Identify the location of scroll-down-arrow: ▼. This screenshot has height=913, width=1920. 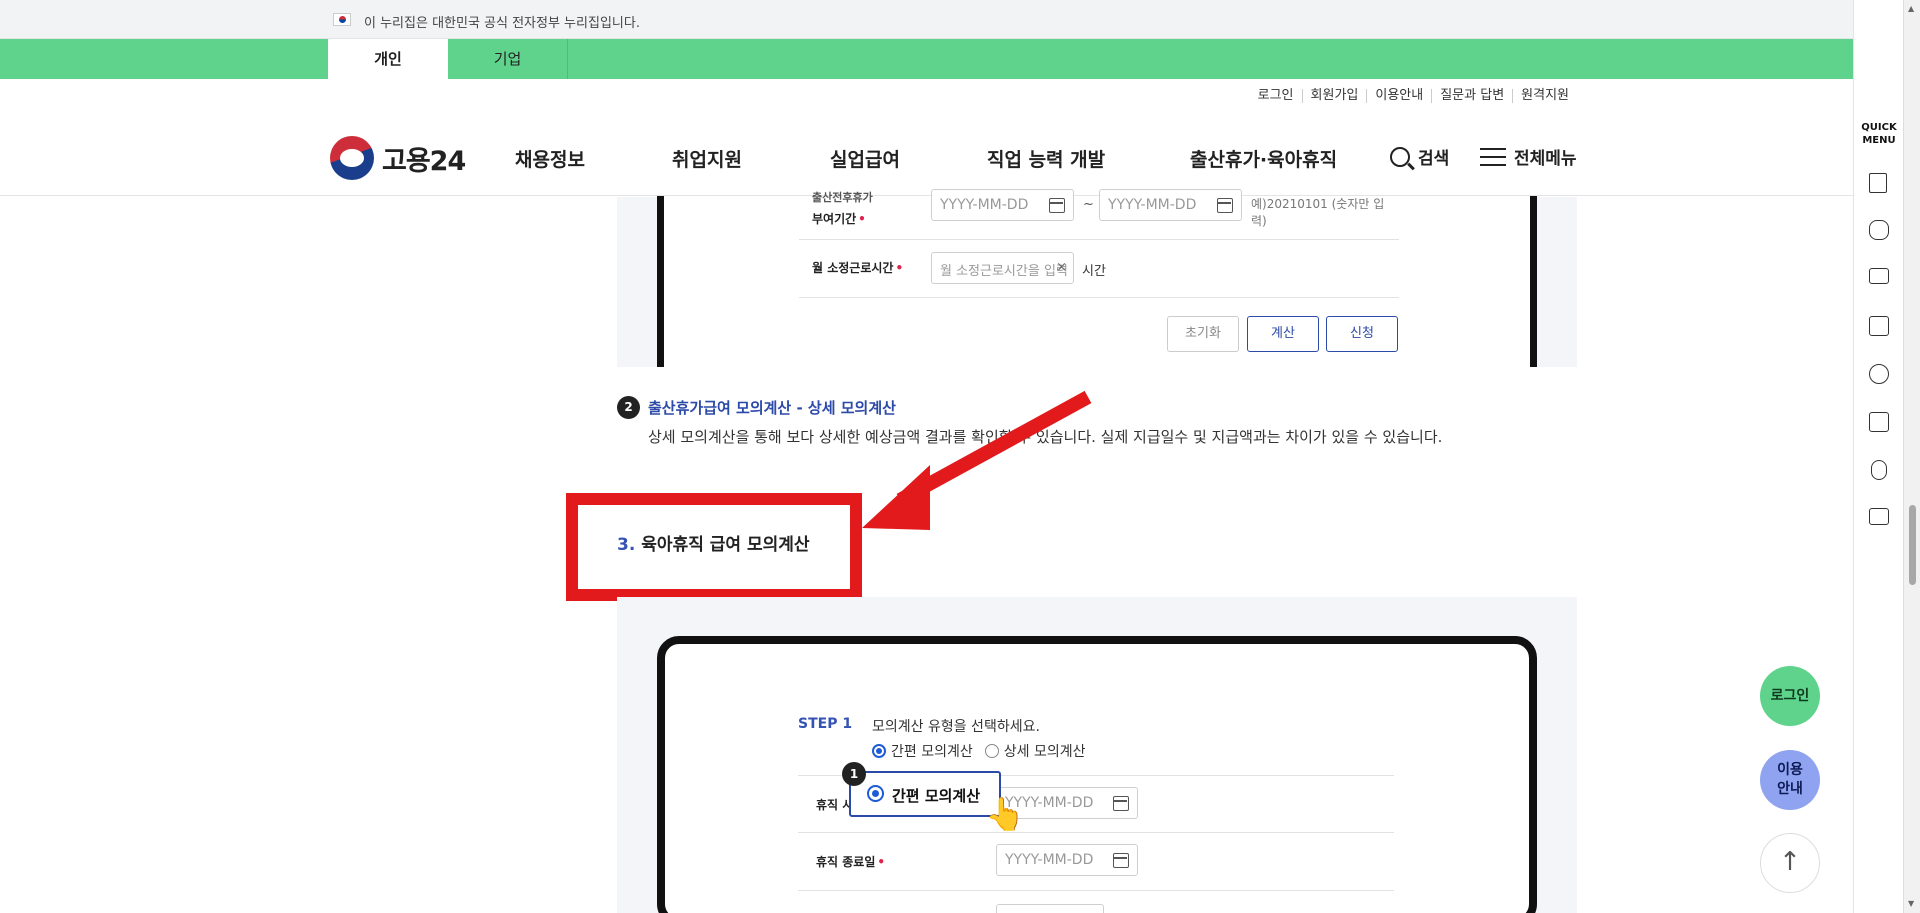
(1911, 903).